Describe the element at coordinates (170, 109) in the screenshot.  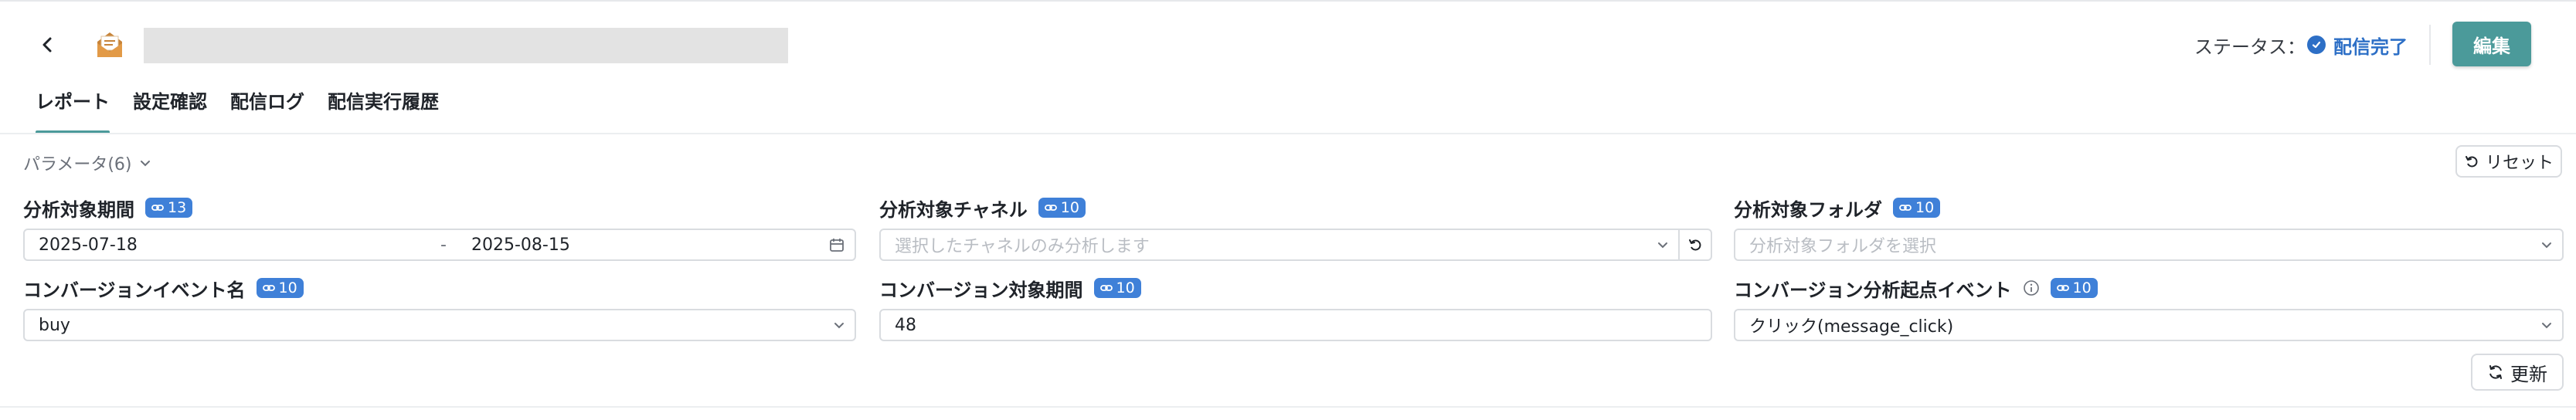
I see `tab-settings-check: 設定確認` at that location.